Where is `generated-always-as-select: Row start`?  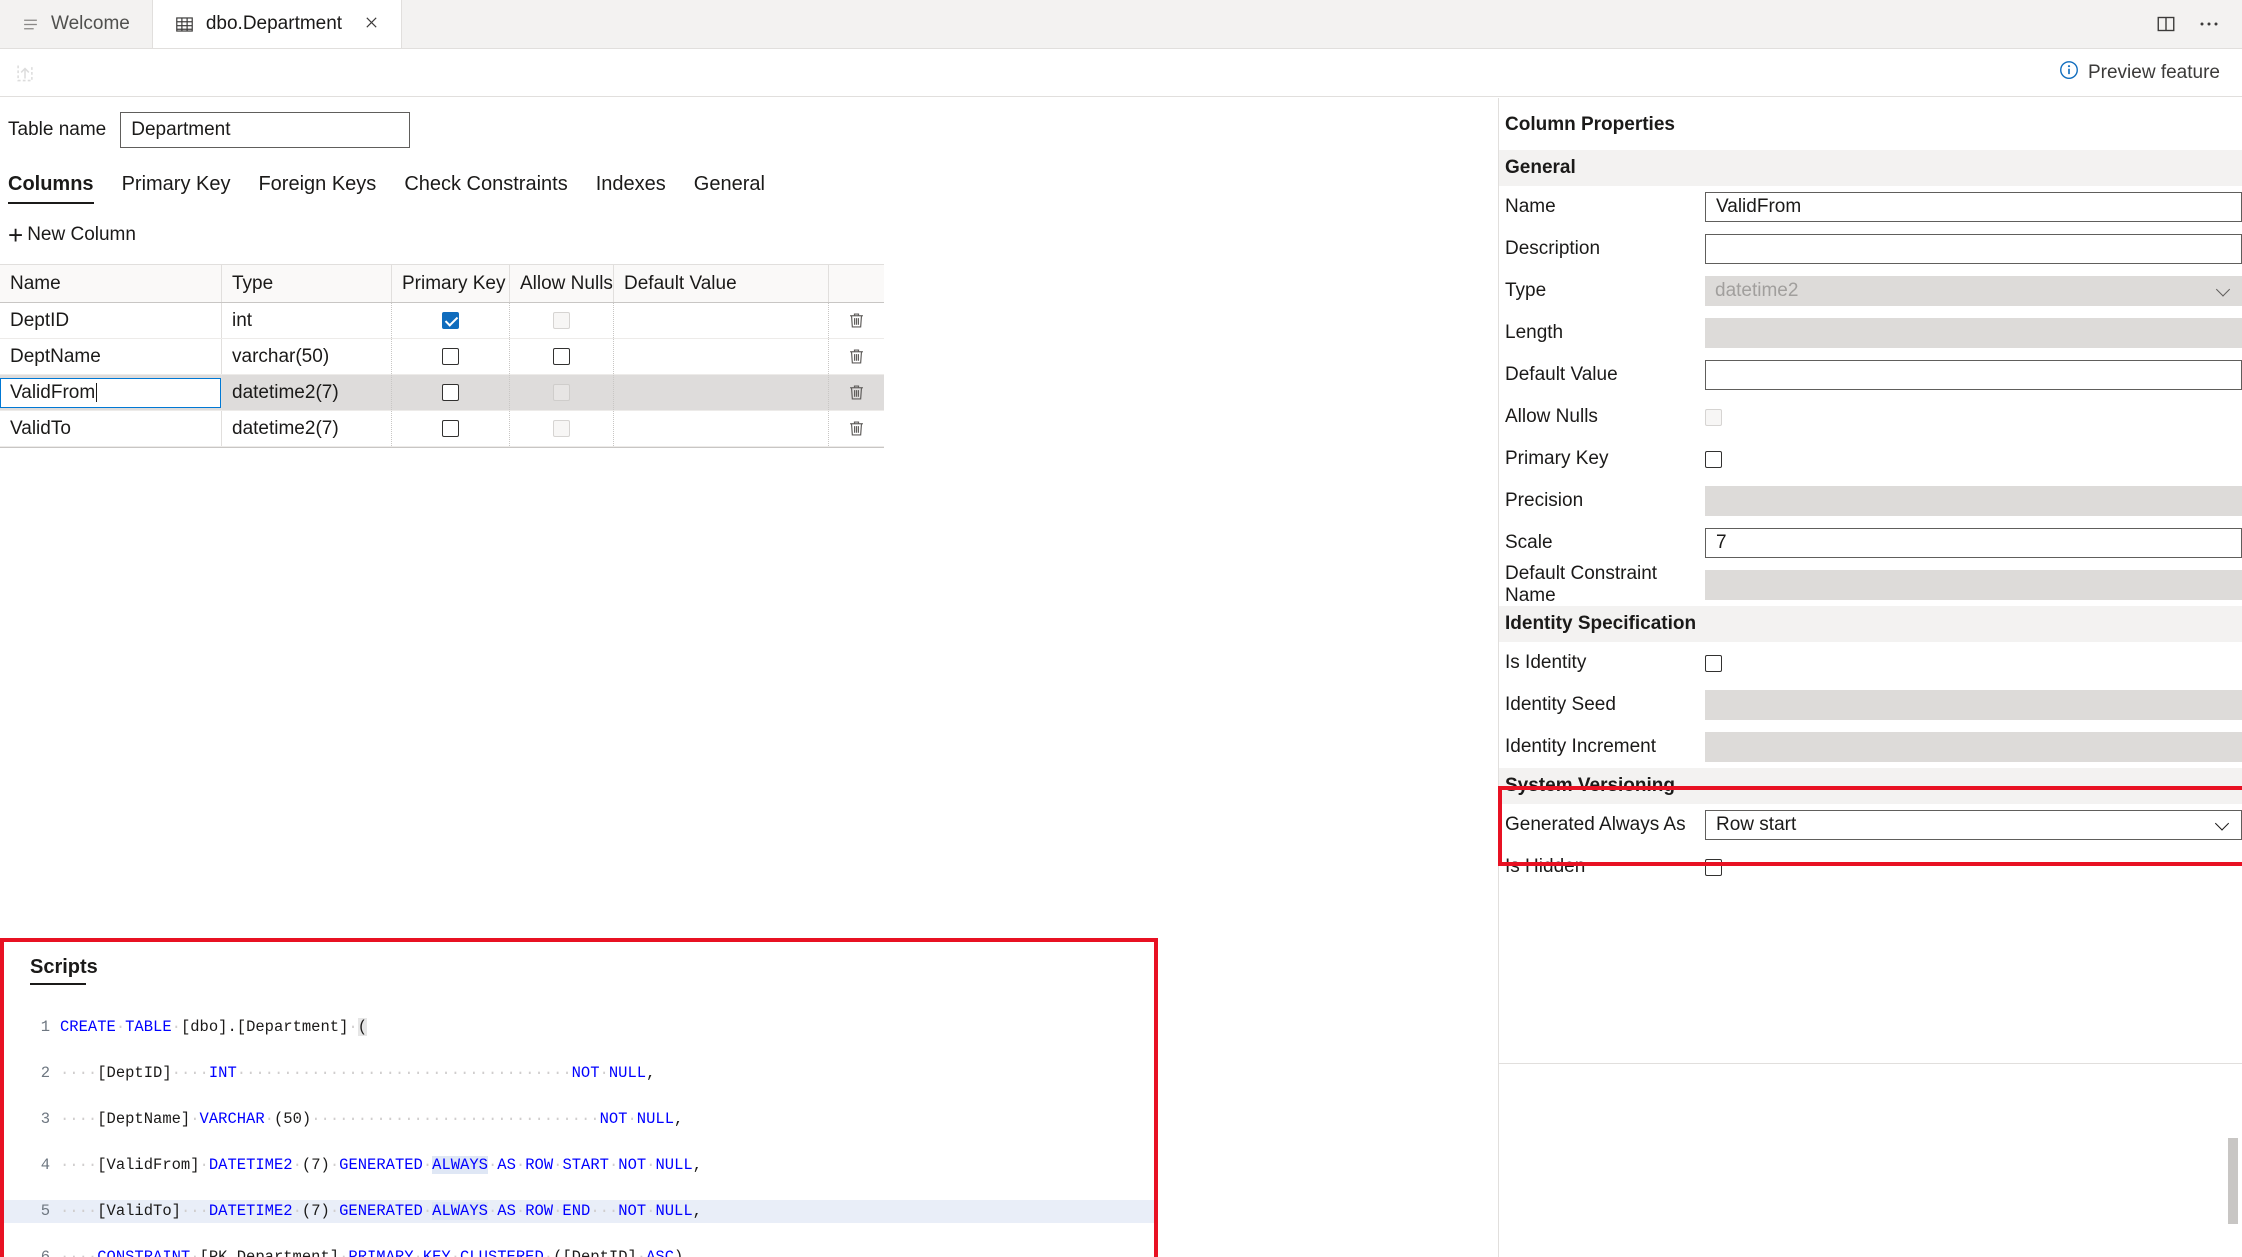
generated-always-as-select: Row start is located at coordinates (1973, 825).